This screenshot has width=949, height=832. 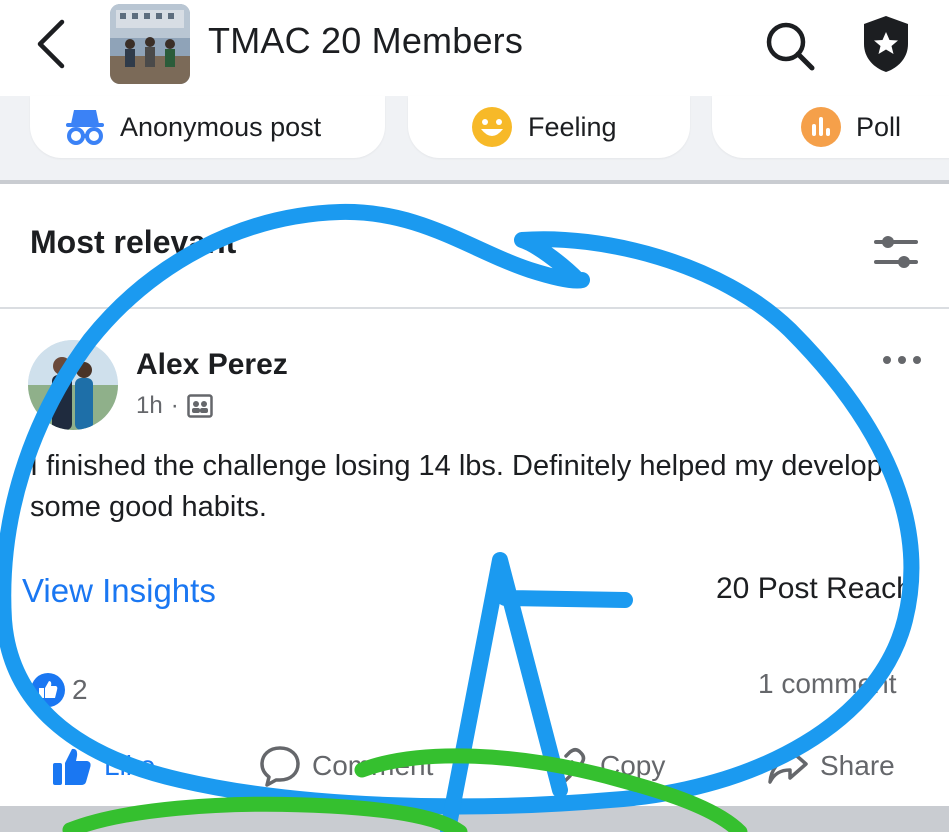 I want to click on composer-actions-bar: Anonymous post Feeling Poll, so click(x=474, y=139).